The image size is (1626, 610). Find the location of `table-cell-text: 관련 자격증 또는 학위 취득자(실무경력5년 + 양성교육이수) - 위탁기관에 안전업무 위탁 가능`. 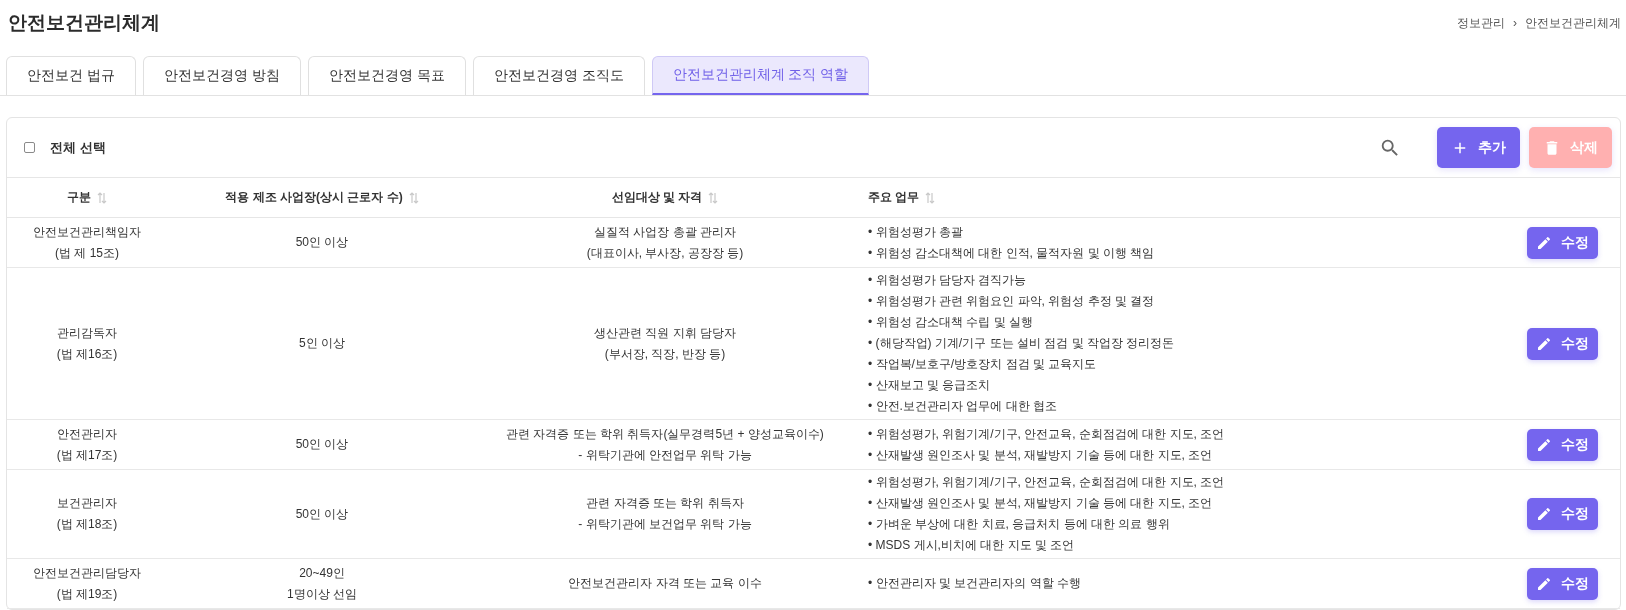

table-cell-text: 관련 자격증 또는 학위 취득자(실무경력5년 + 양성교육이수) - 위탁기관에 안전업무 위탁 가능 is located at coordinates (665, 444).